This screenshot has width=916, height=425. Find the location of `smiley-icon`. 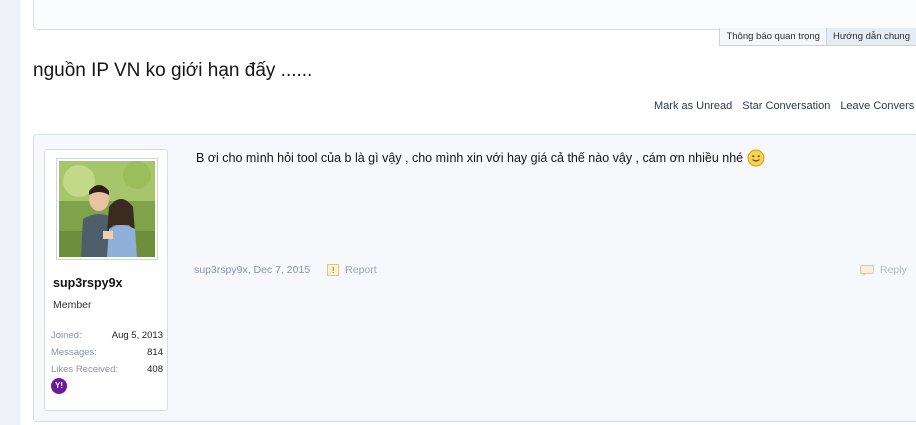

smiley-icon is located at coordinates (756, 158).